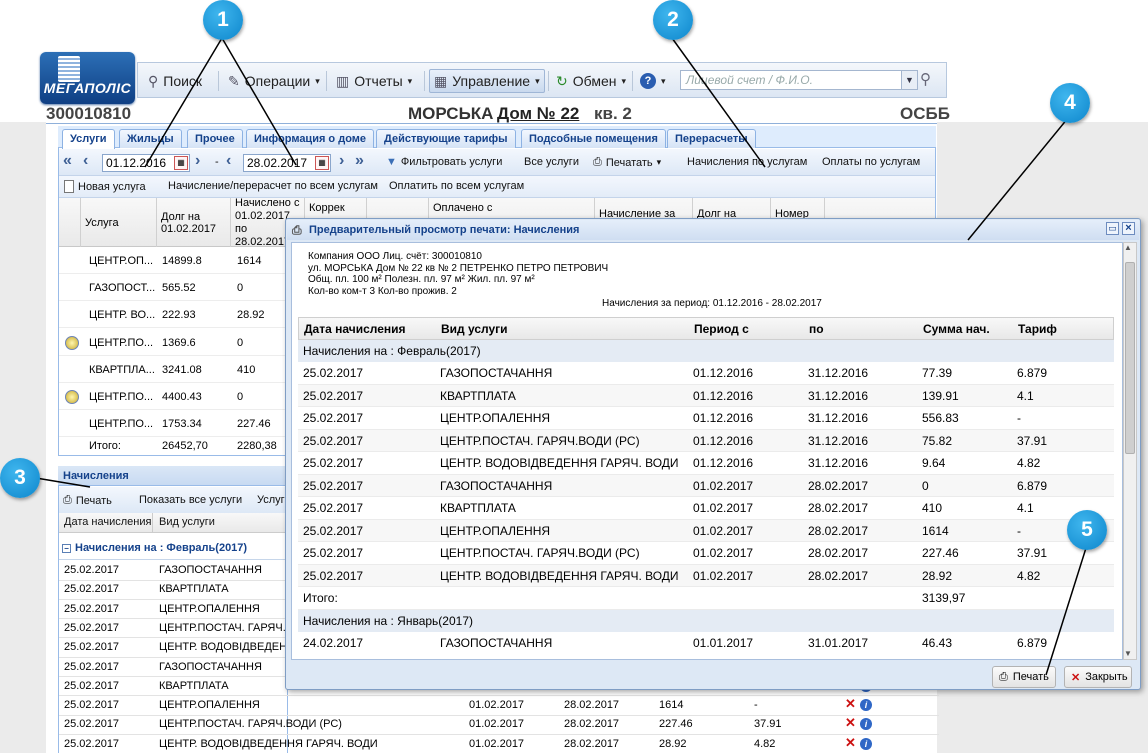 The image size is (1148, 753). I want to click on callout-5: 5, so click(1087, 530).